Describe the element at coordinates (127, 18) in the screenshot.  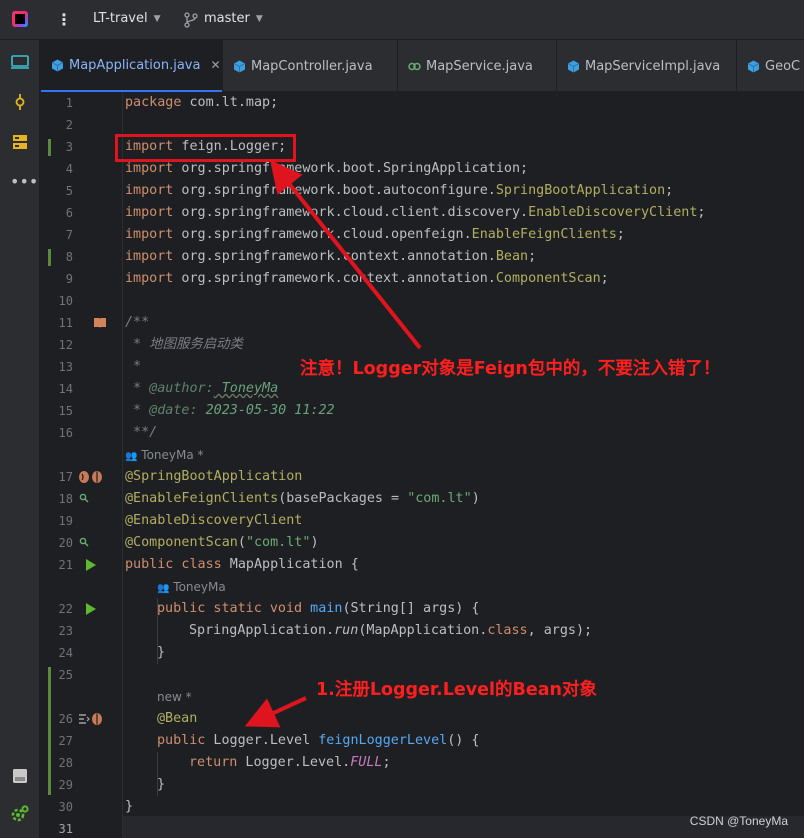
I see `project-selector: LT-travel ▼` at that location.